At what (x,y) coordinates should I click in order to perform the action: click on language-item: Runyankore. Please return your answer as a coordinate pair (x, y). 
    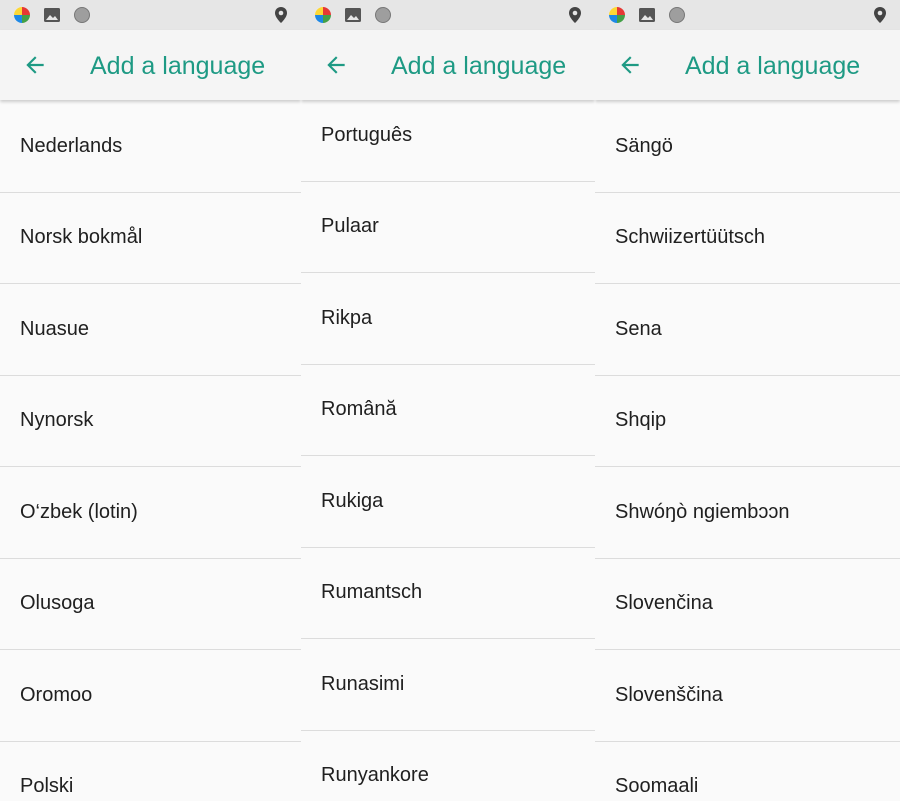
    Looking at the image, I should click on (448, 766).